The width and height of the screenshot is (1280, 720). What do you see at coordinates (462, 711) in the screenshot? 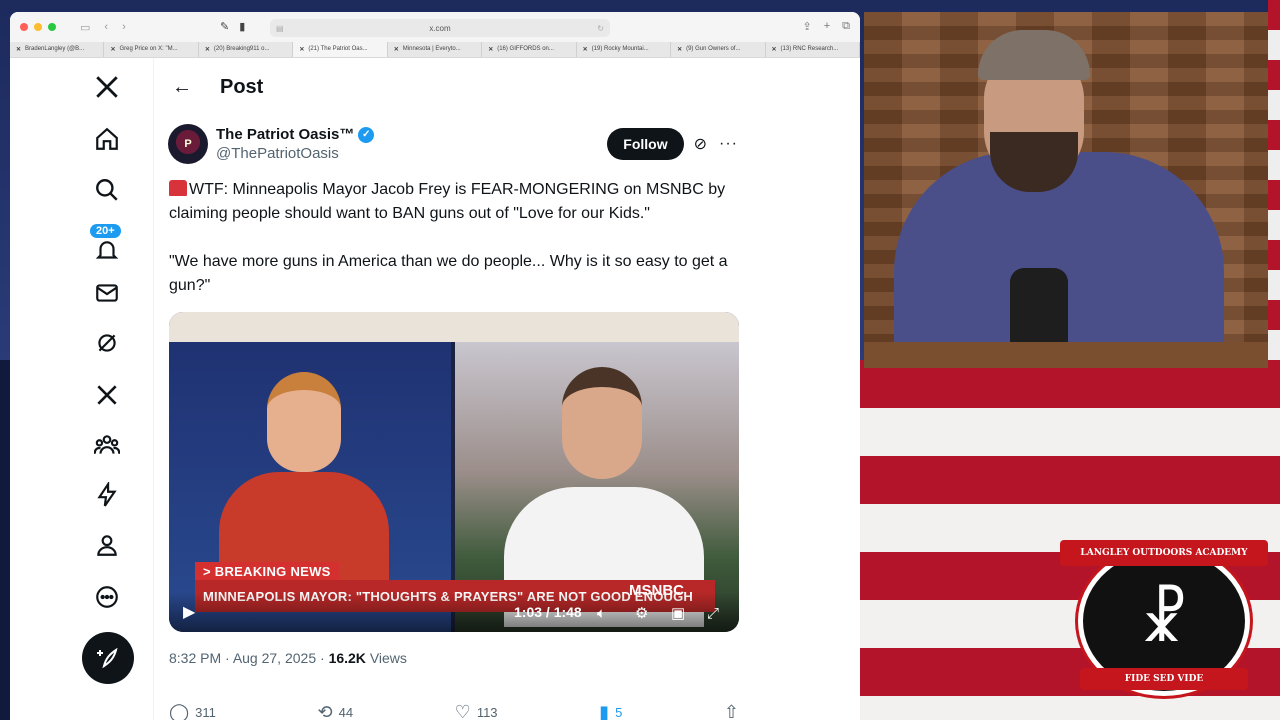
I see `heart-icon: ♡` at bounding box center [462, 711].